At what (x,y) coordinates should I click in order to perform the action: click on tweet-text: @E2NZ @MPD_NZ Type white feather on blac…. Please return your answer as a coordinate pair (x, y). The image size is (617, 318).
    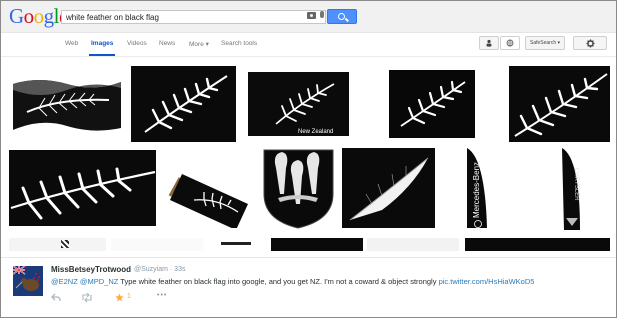
    Looking at the image, I should click on (292, 281).